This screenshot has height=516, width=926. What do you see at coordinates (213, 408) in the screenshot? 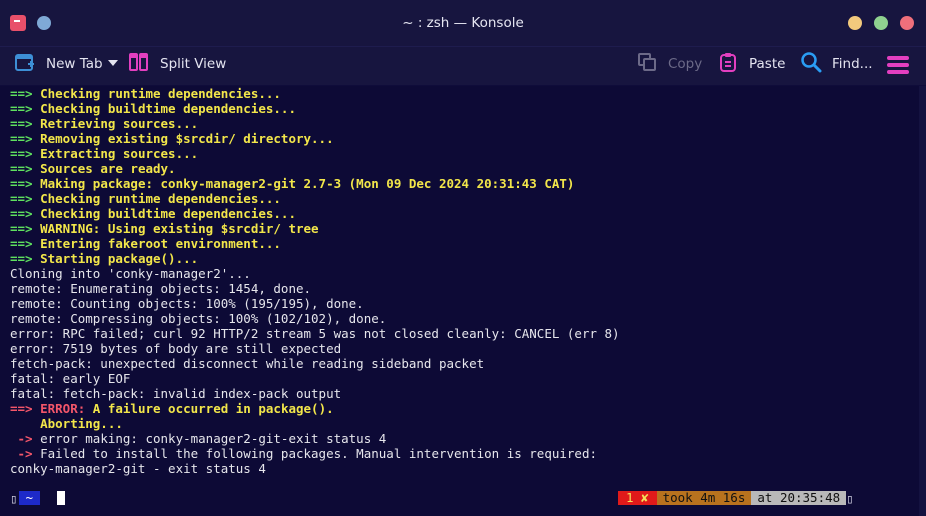
I see `line-text: A failure occurred in package().` at bounding box center [213, 408].